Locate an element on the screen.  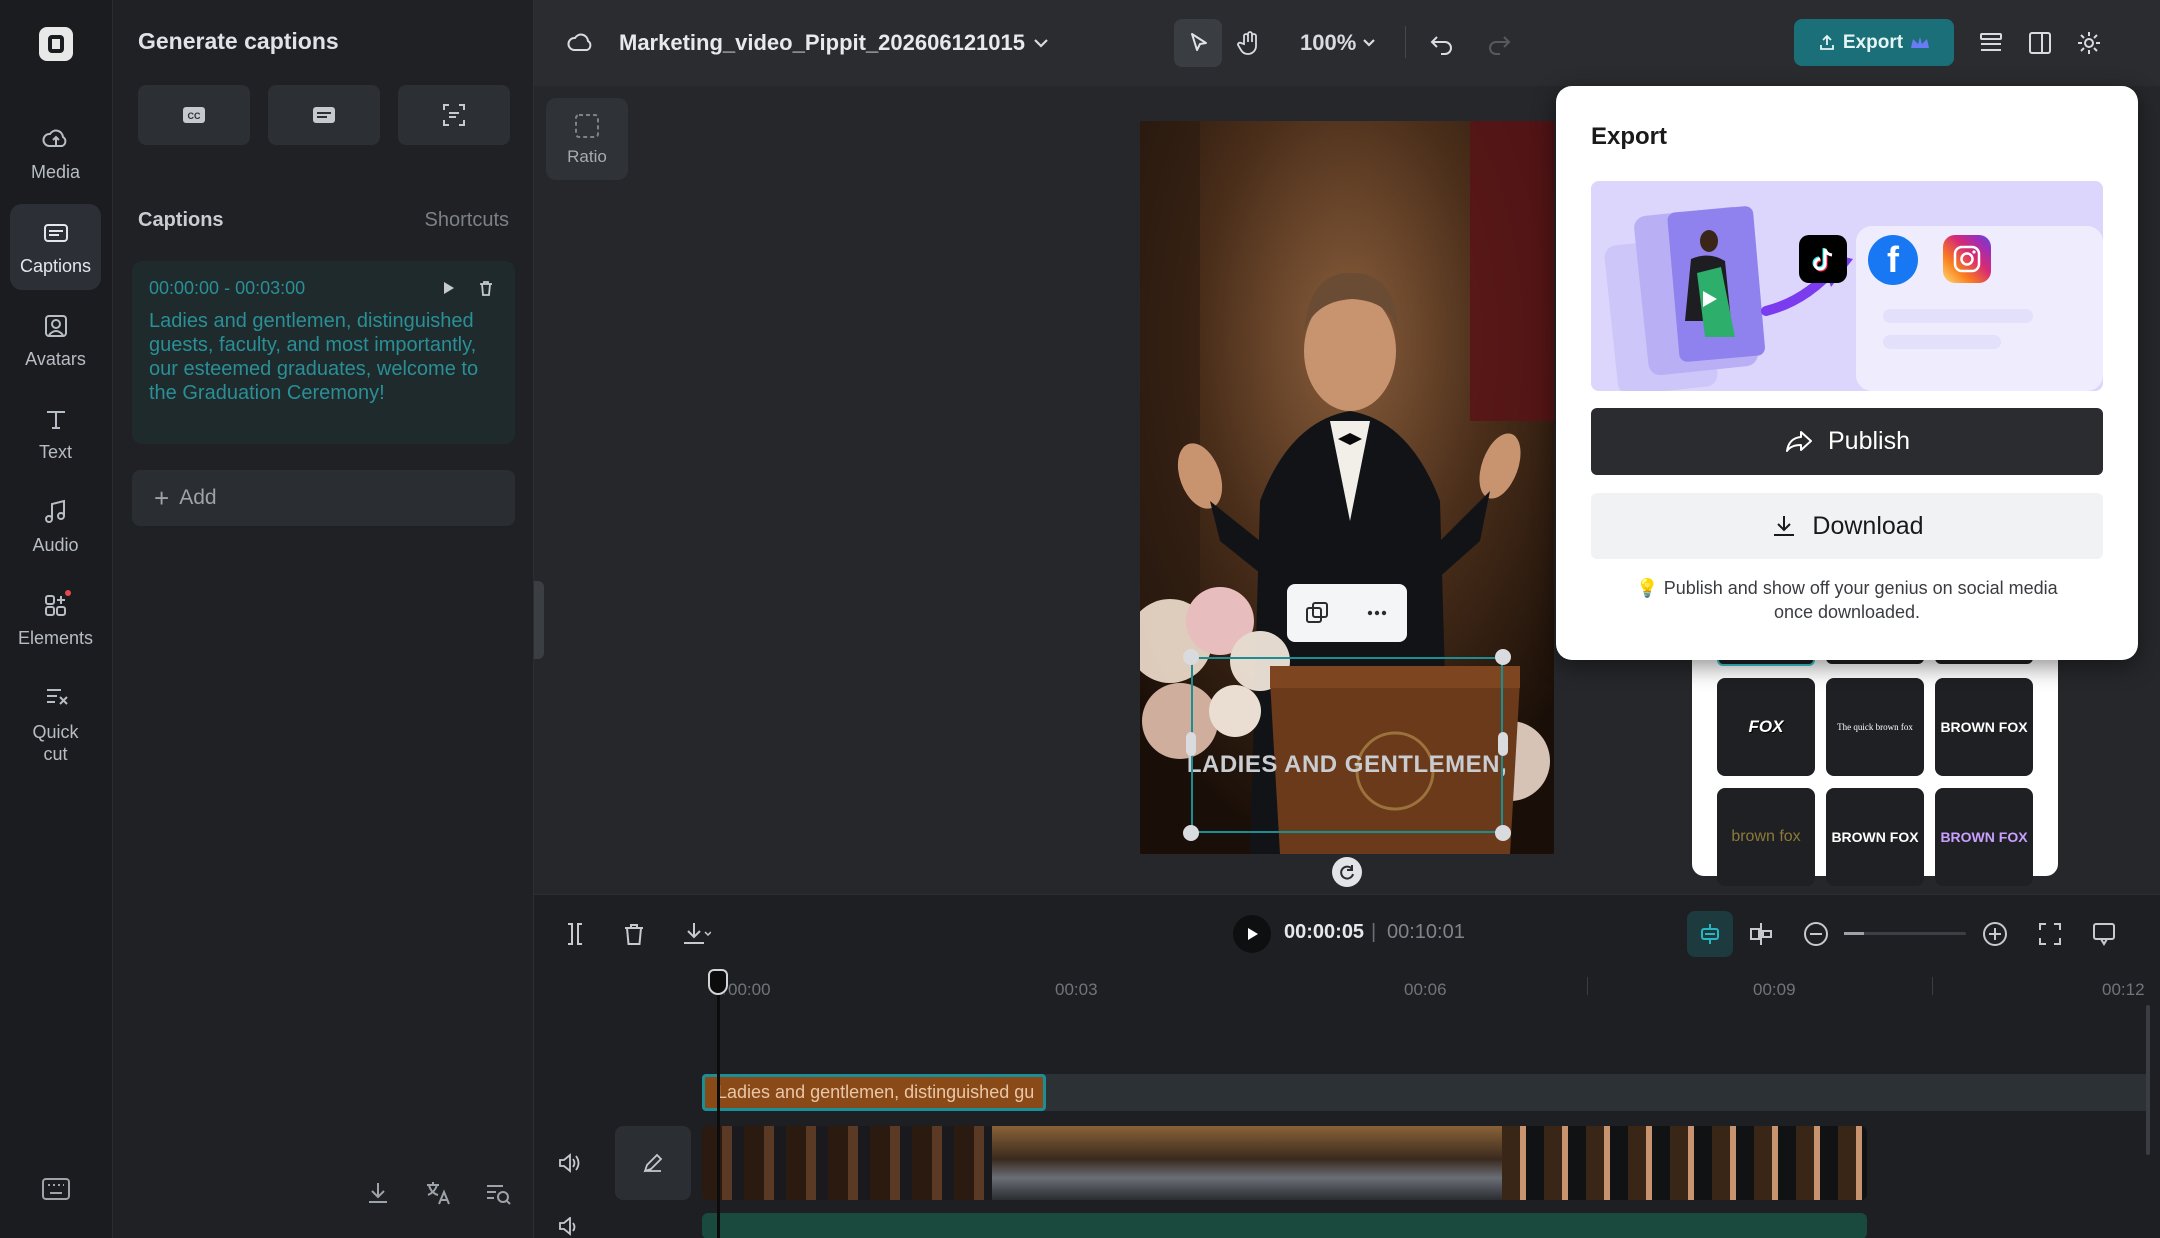
play-caption-icon is located at coordinates (448, 288).